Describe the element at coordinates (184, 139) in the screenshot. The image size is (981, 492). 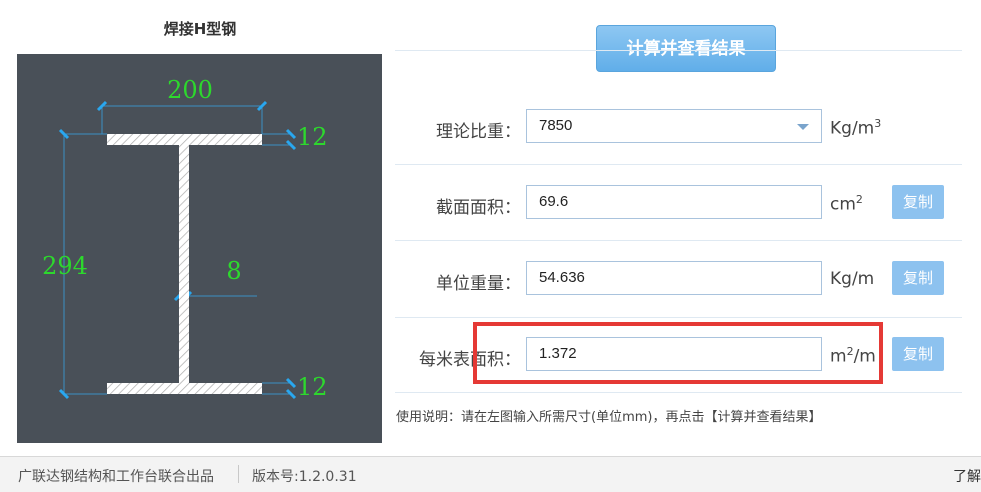
I see `top-flange` at that location.